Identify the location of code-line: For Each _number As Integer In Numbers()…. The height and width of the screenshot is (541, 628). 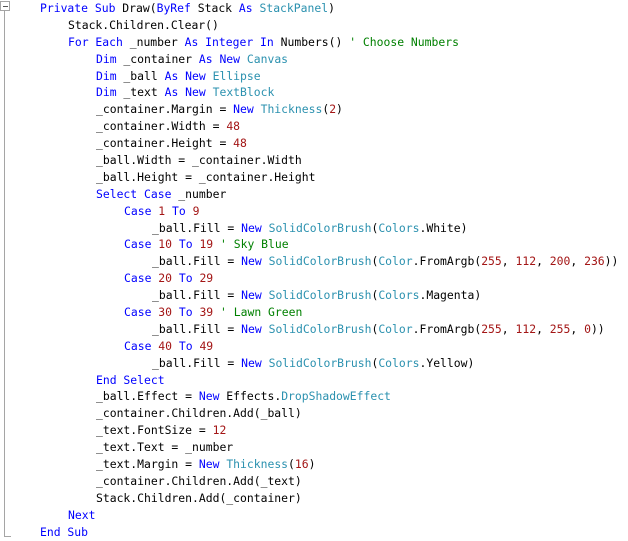
(329, 42).